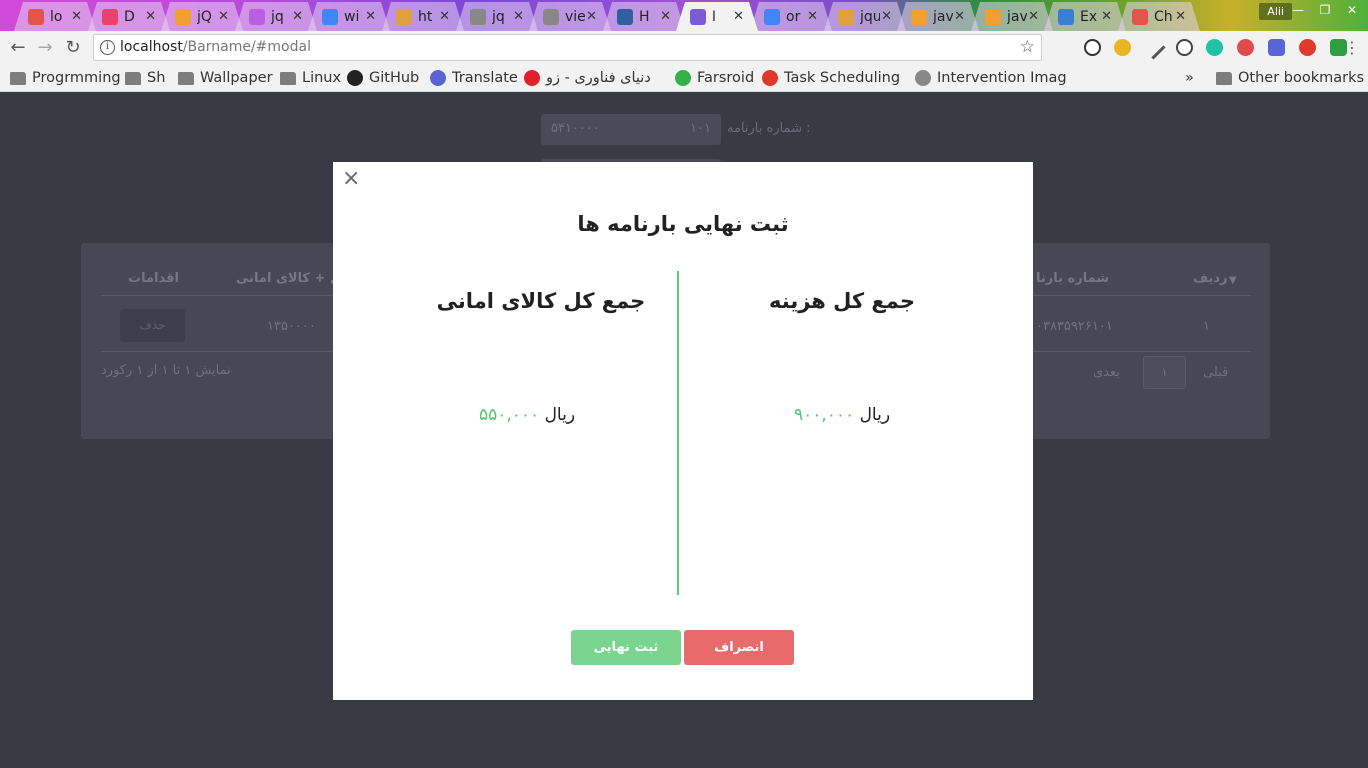 The image size is (1368, 768). What do you see at coordinates (726, 78) in the screenshot?
I see `bookmark-label: Farsroid` at bounding box center [726, 78].